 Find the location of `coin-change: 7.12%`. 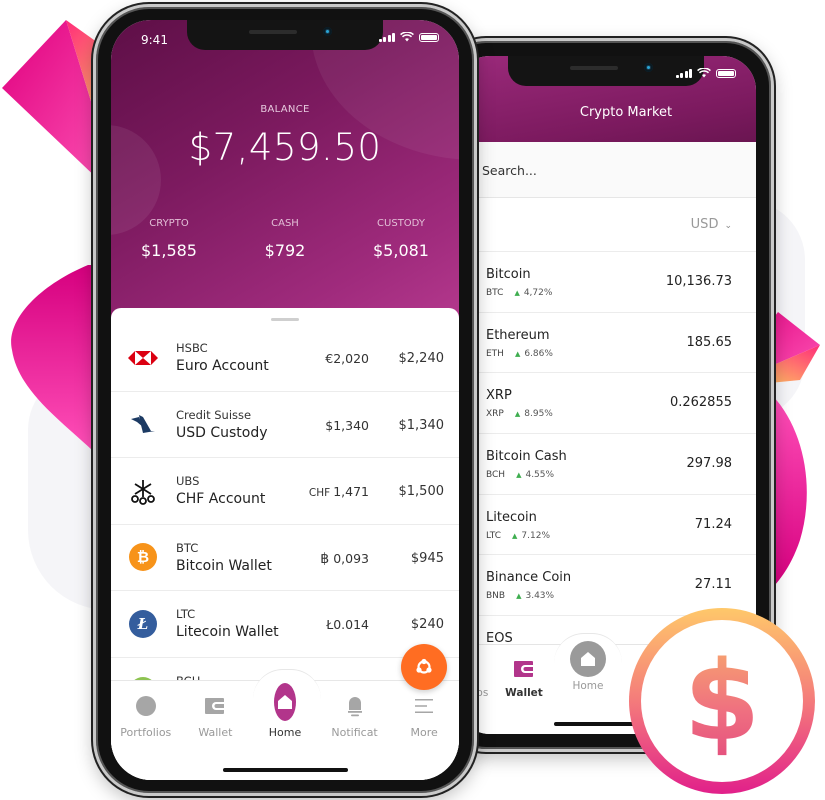

coin-change: 7.12% is located at coordinates (536, 535).